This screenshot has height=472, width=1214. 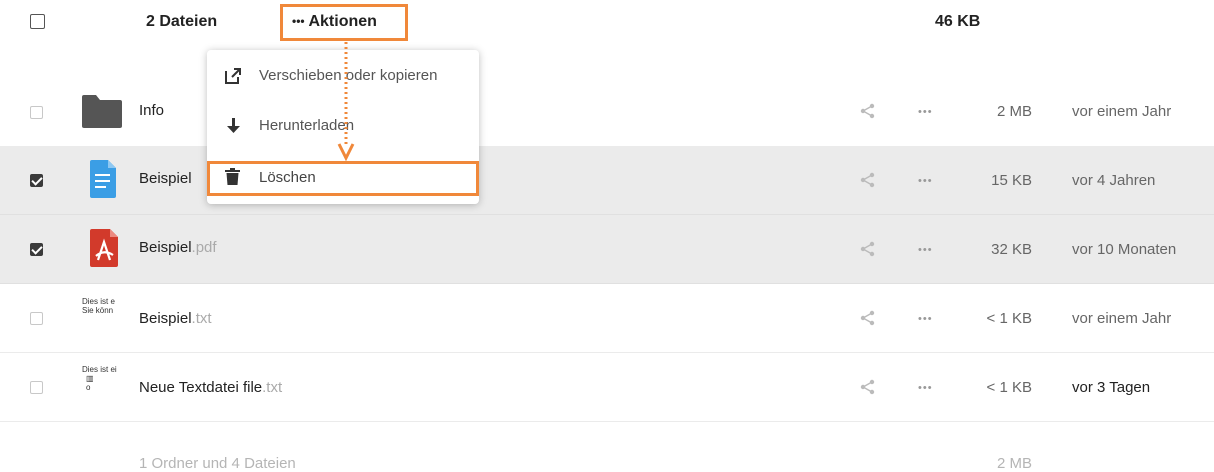 I want to click on preview-line: Dies ist ei, so click(x=99, y=369).